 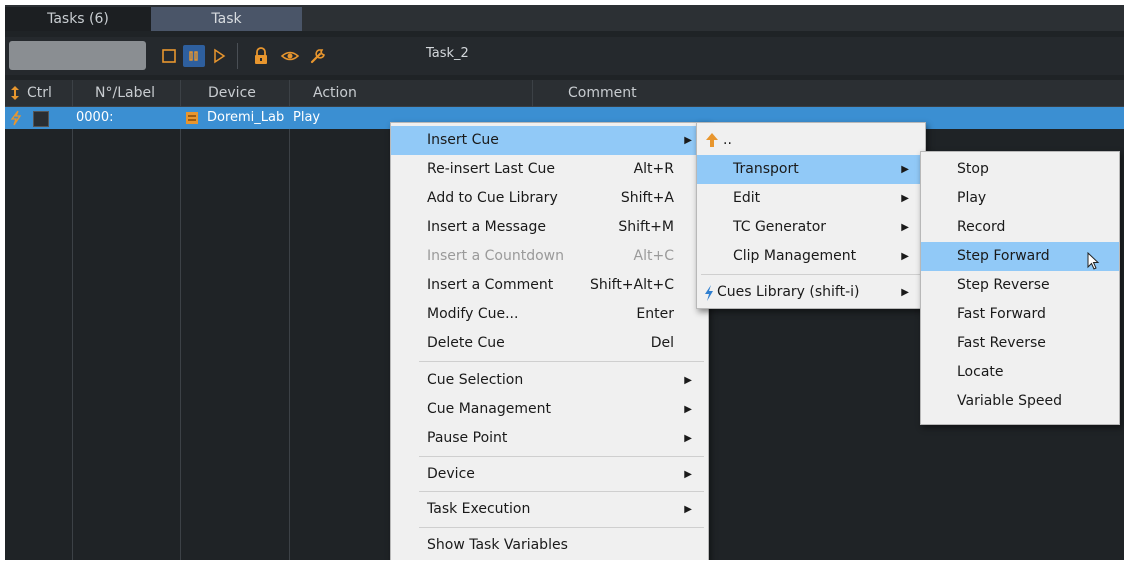 I want to click on column-action: Action, so click(x=335, y=93).